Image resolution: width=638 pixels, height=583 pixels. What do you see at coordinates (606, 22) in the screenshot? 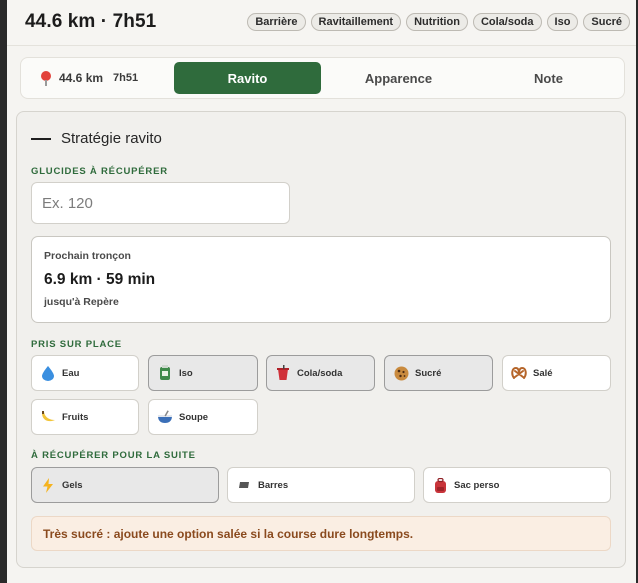
I see `chip-sucre: Sucré` at bounding box center [606, 22].